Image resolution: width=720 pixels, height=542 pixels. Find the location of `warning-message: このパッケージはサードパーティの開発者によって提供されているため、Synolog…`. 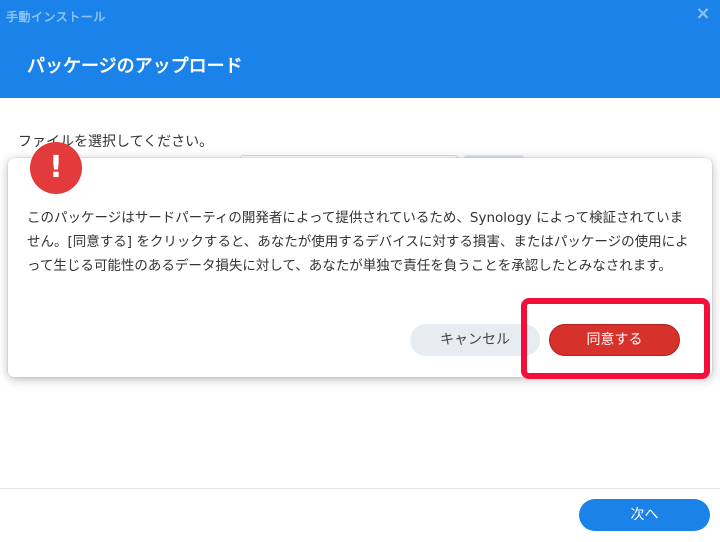

warning-message: このパッケージはサードパーティの開発者によって提供されているため、Synolog… is located at coordinates (358, 242).